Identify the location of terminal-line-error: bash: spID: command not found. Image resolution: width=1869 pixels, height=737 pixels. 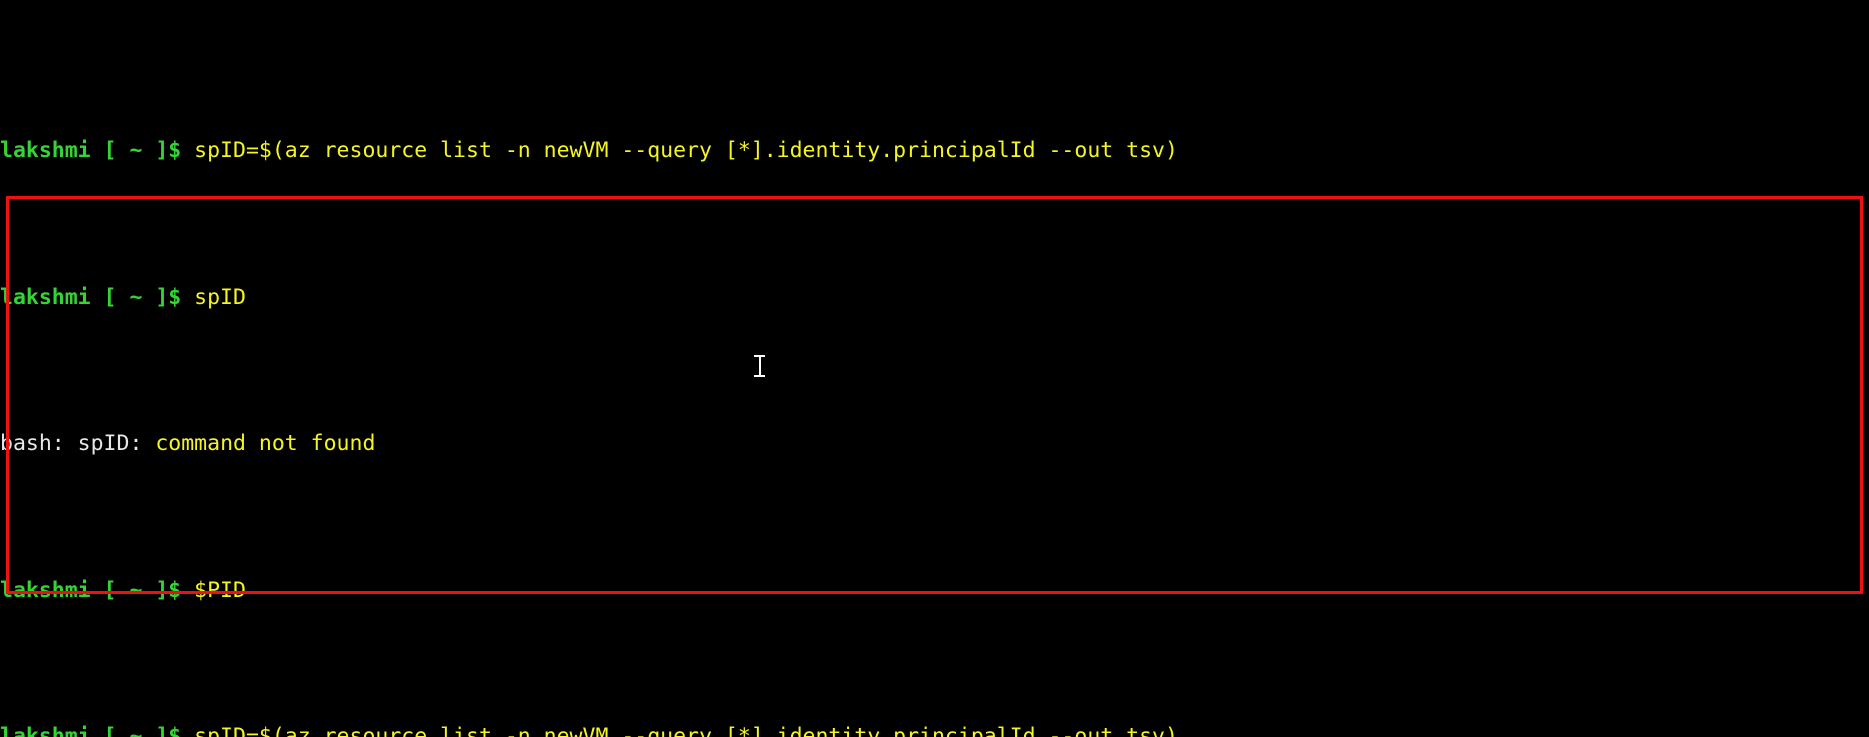
(934, 443).